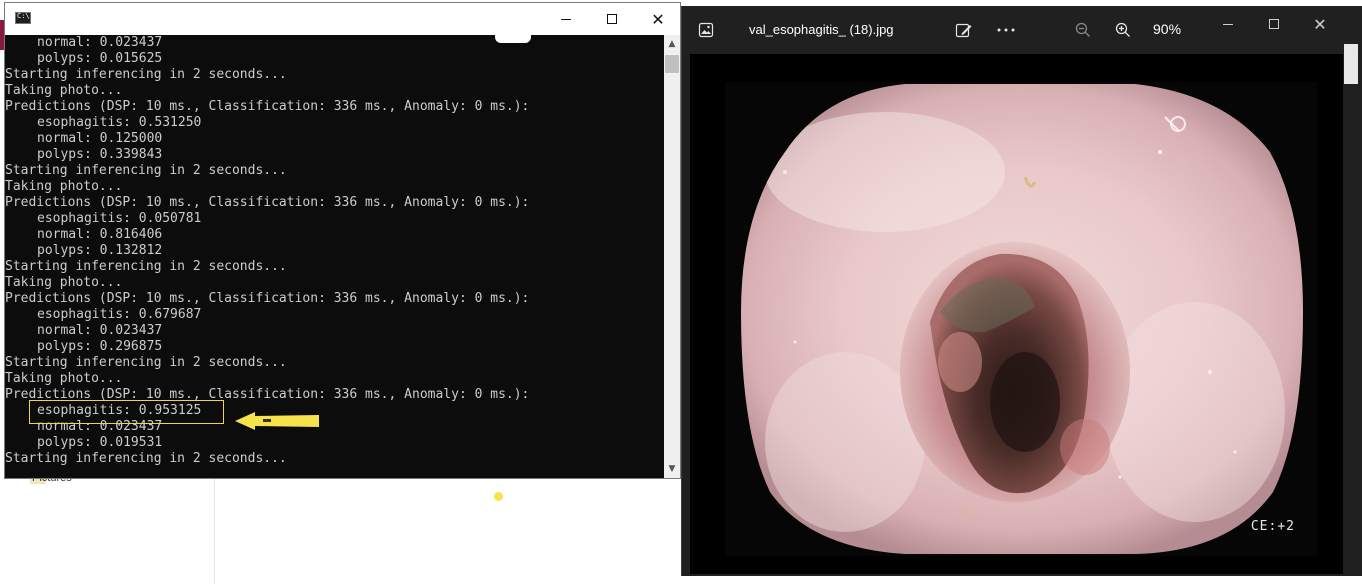 This screenshot has width=1362, height=584. I want to click on desktop-scrollbar, so click(1351, 64).